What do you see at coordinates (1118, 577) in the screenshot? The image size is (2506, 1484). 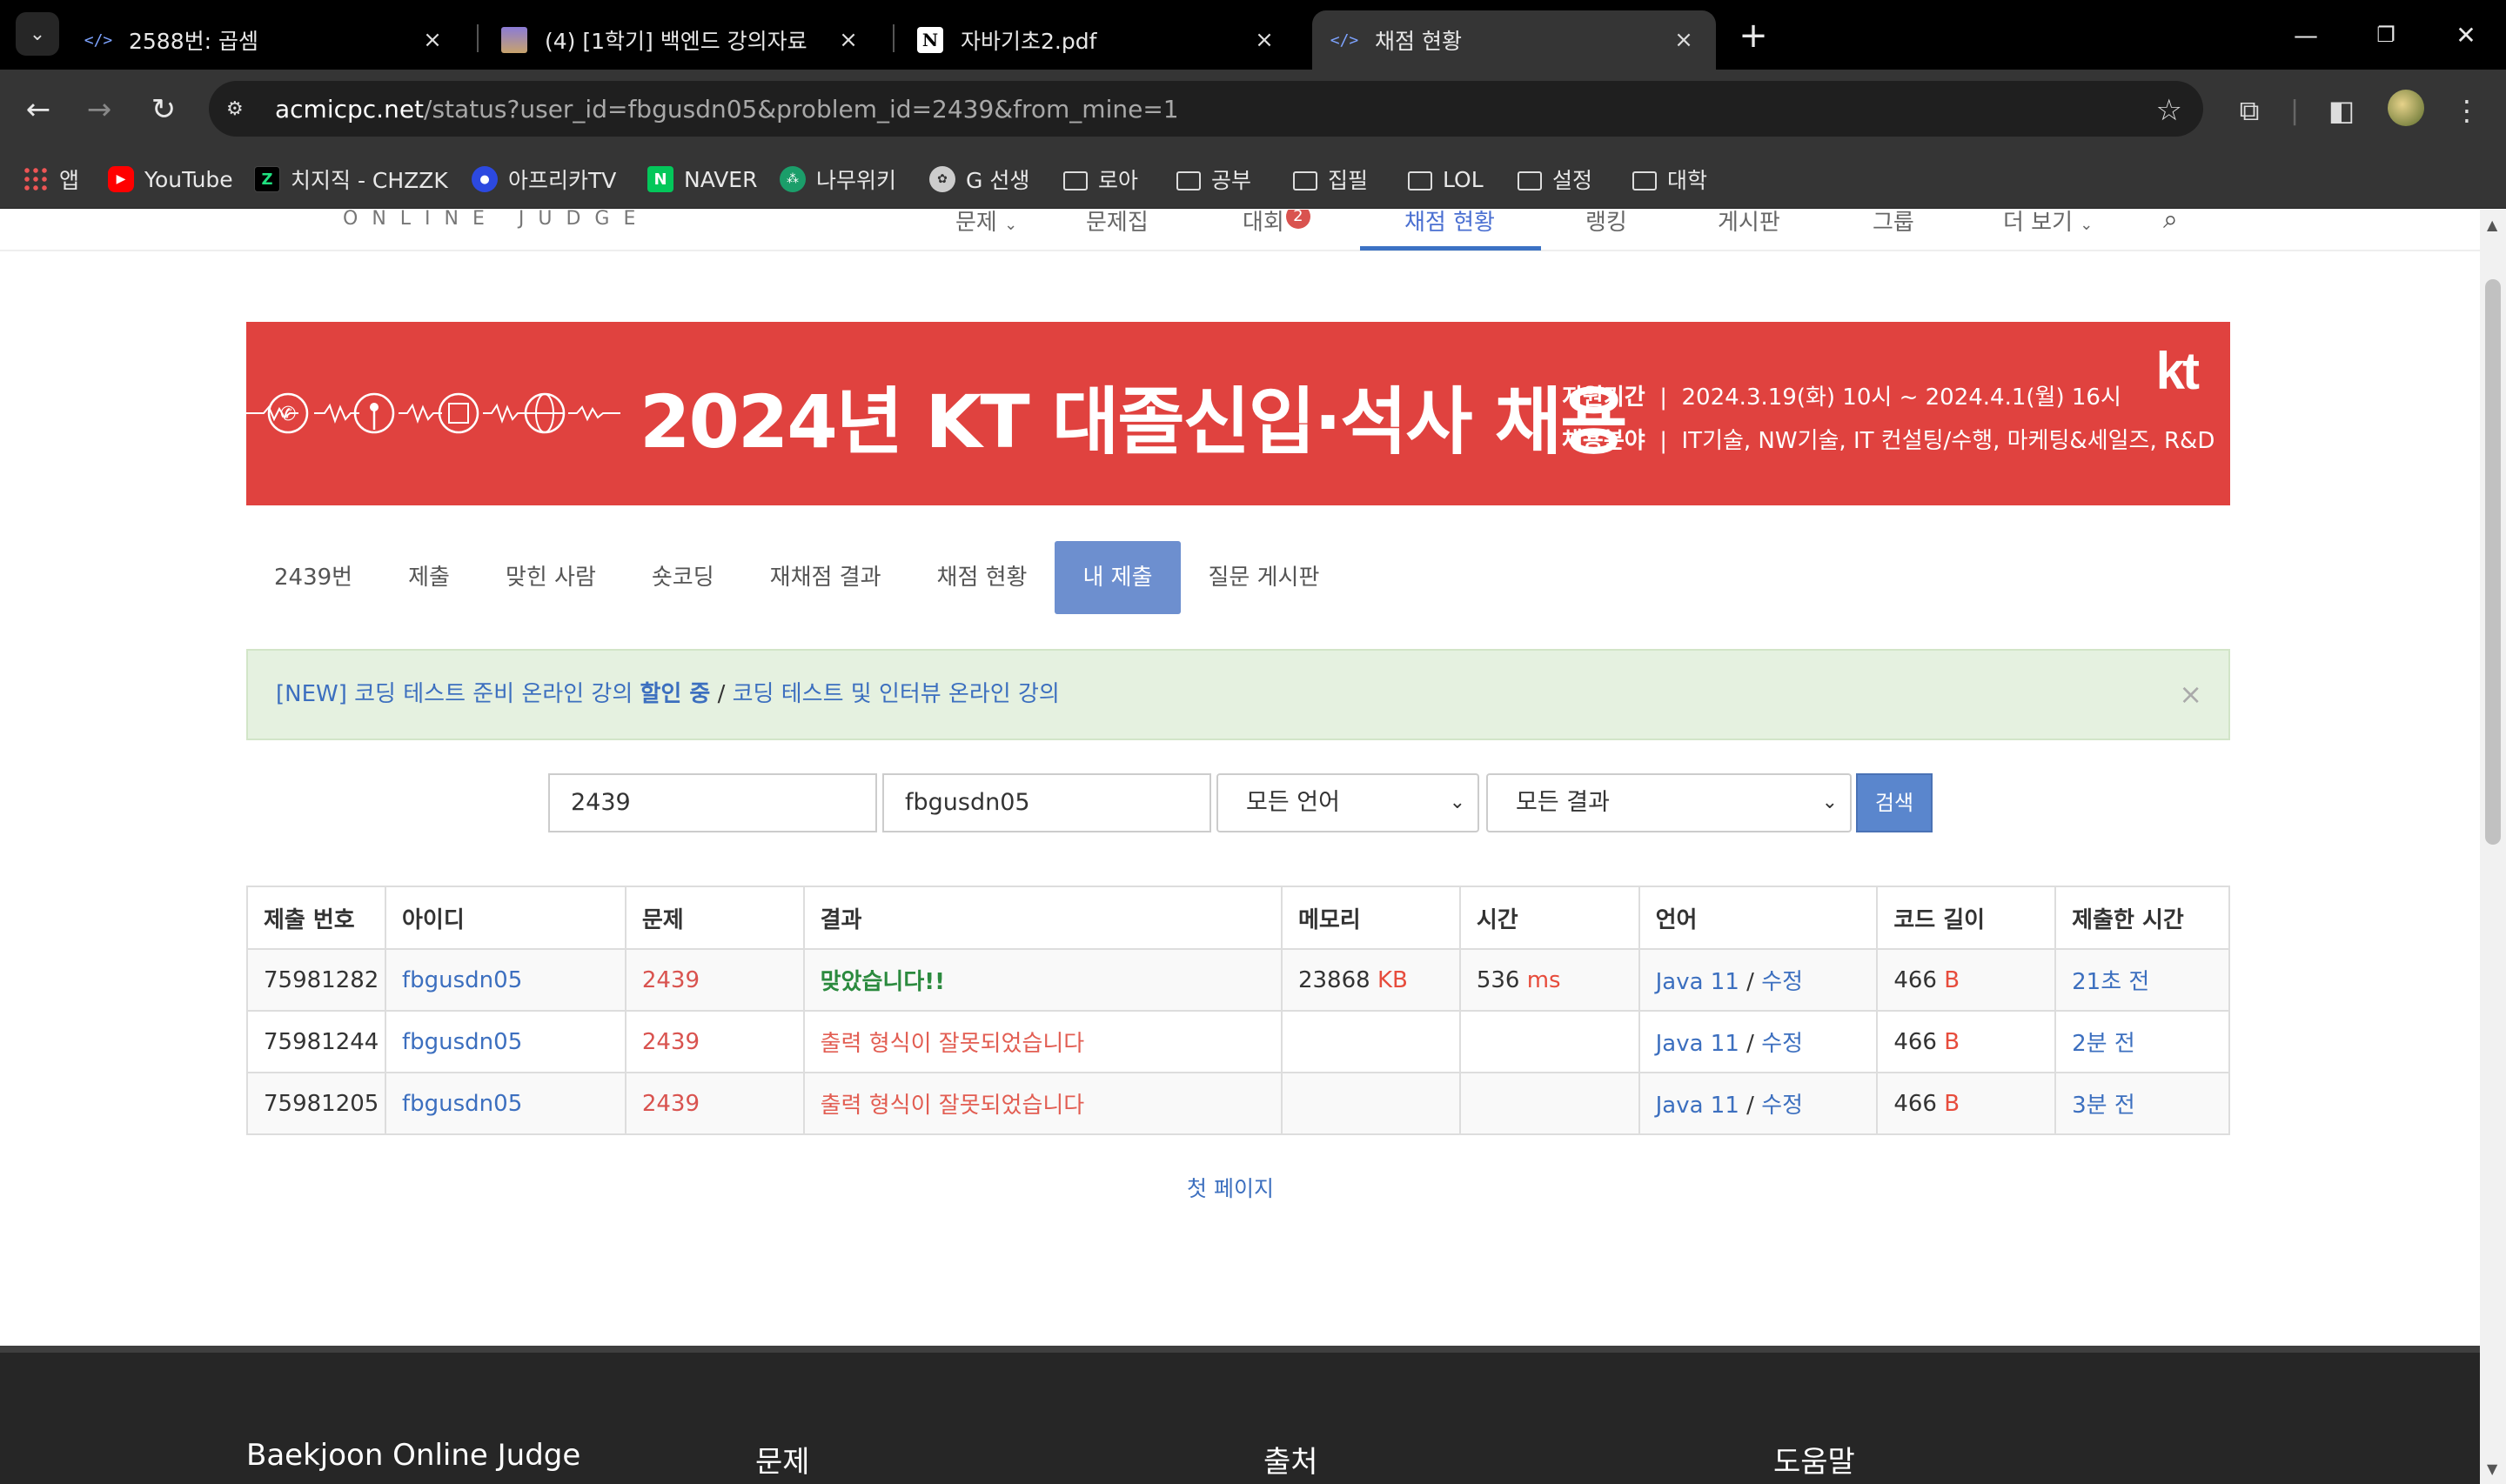 I see `tab-my-submissions: 내 제출` at bounding box center [1118, 577].